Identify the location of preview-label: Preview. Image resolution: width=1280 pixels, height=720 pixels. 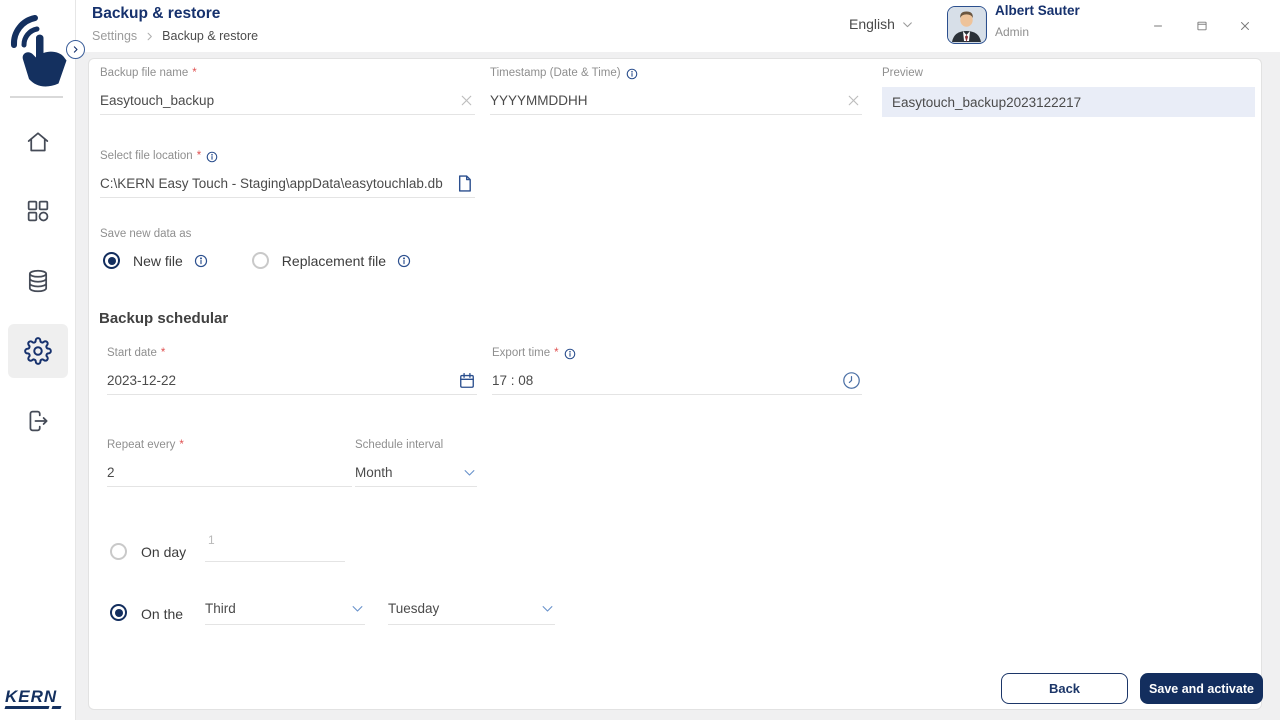
(902, 73).